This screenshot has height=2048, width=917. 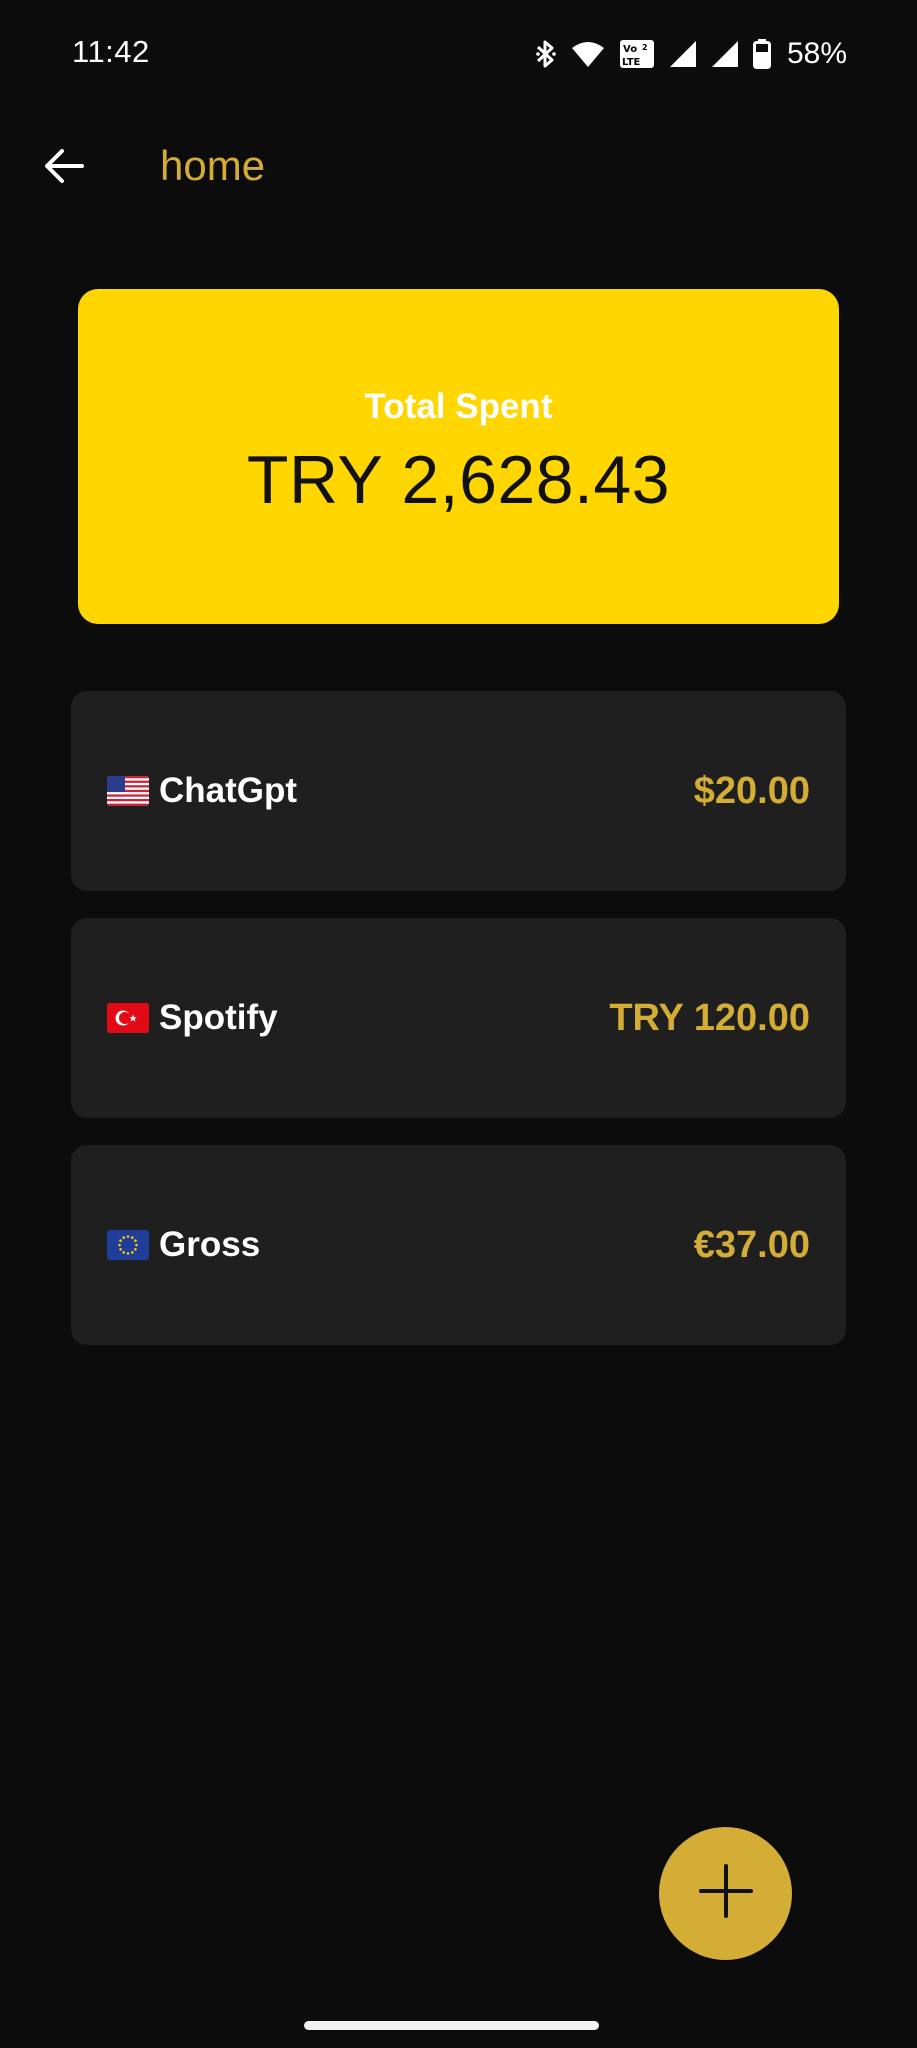 I want to click on list-item: Spotify TRY 120.00, so click(x=458, y=1018).